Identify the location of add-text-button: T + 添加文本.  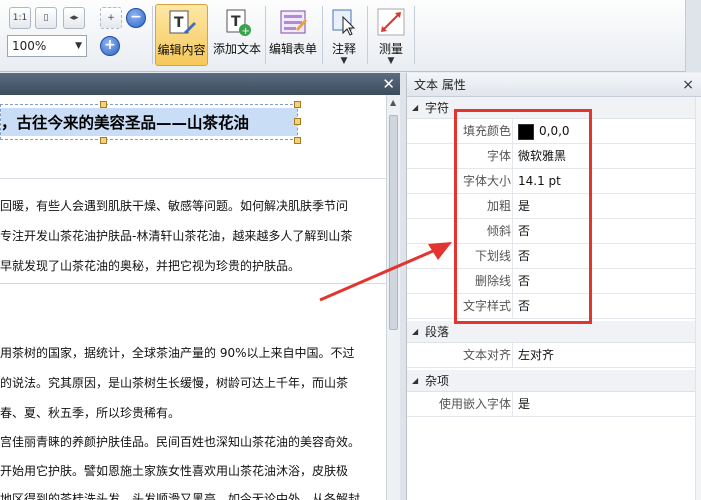
(237, 35).